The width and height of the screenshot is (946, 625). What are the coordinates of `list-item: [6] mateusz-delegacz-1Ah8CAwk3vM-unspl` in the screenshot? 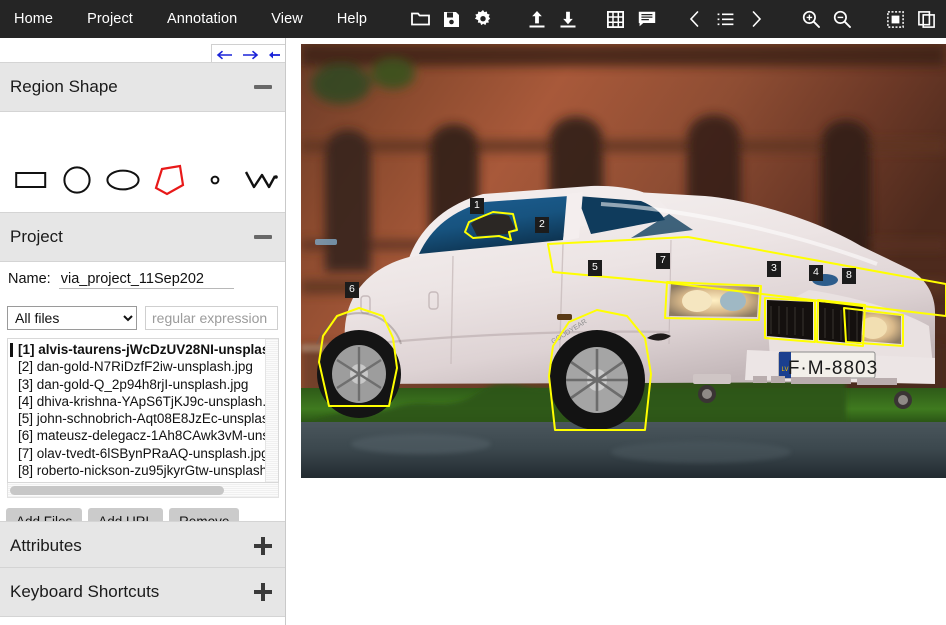 It's located at (137, 435).